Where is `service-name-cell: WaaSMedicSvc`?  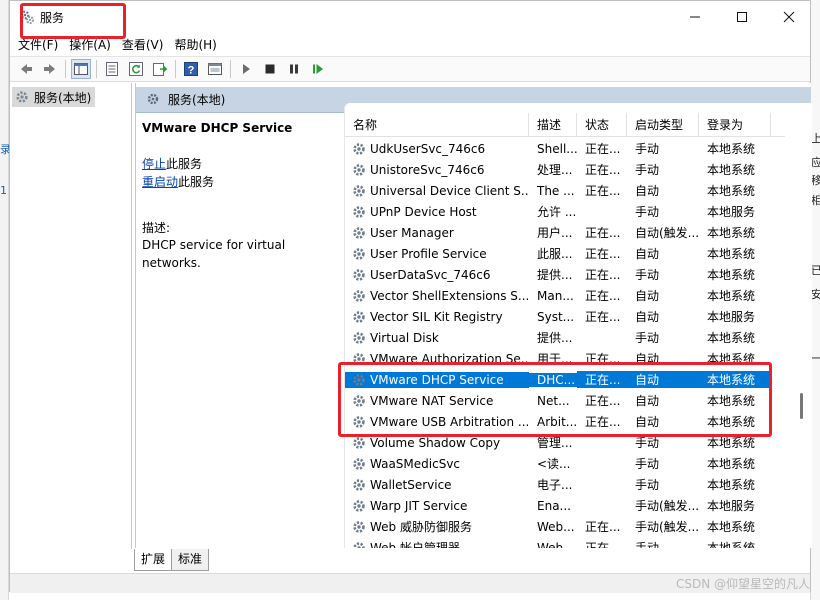 service-name-cell: WaaSMedicSvc is located at coordinates (437, 464).